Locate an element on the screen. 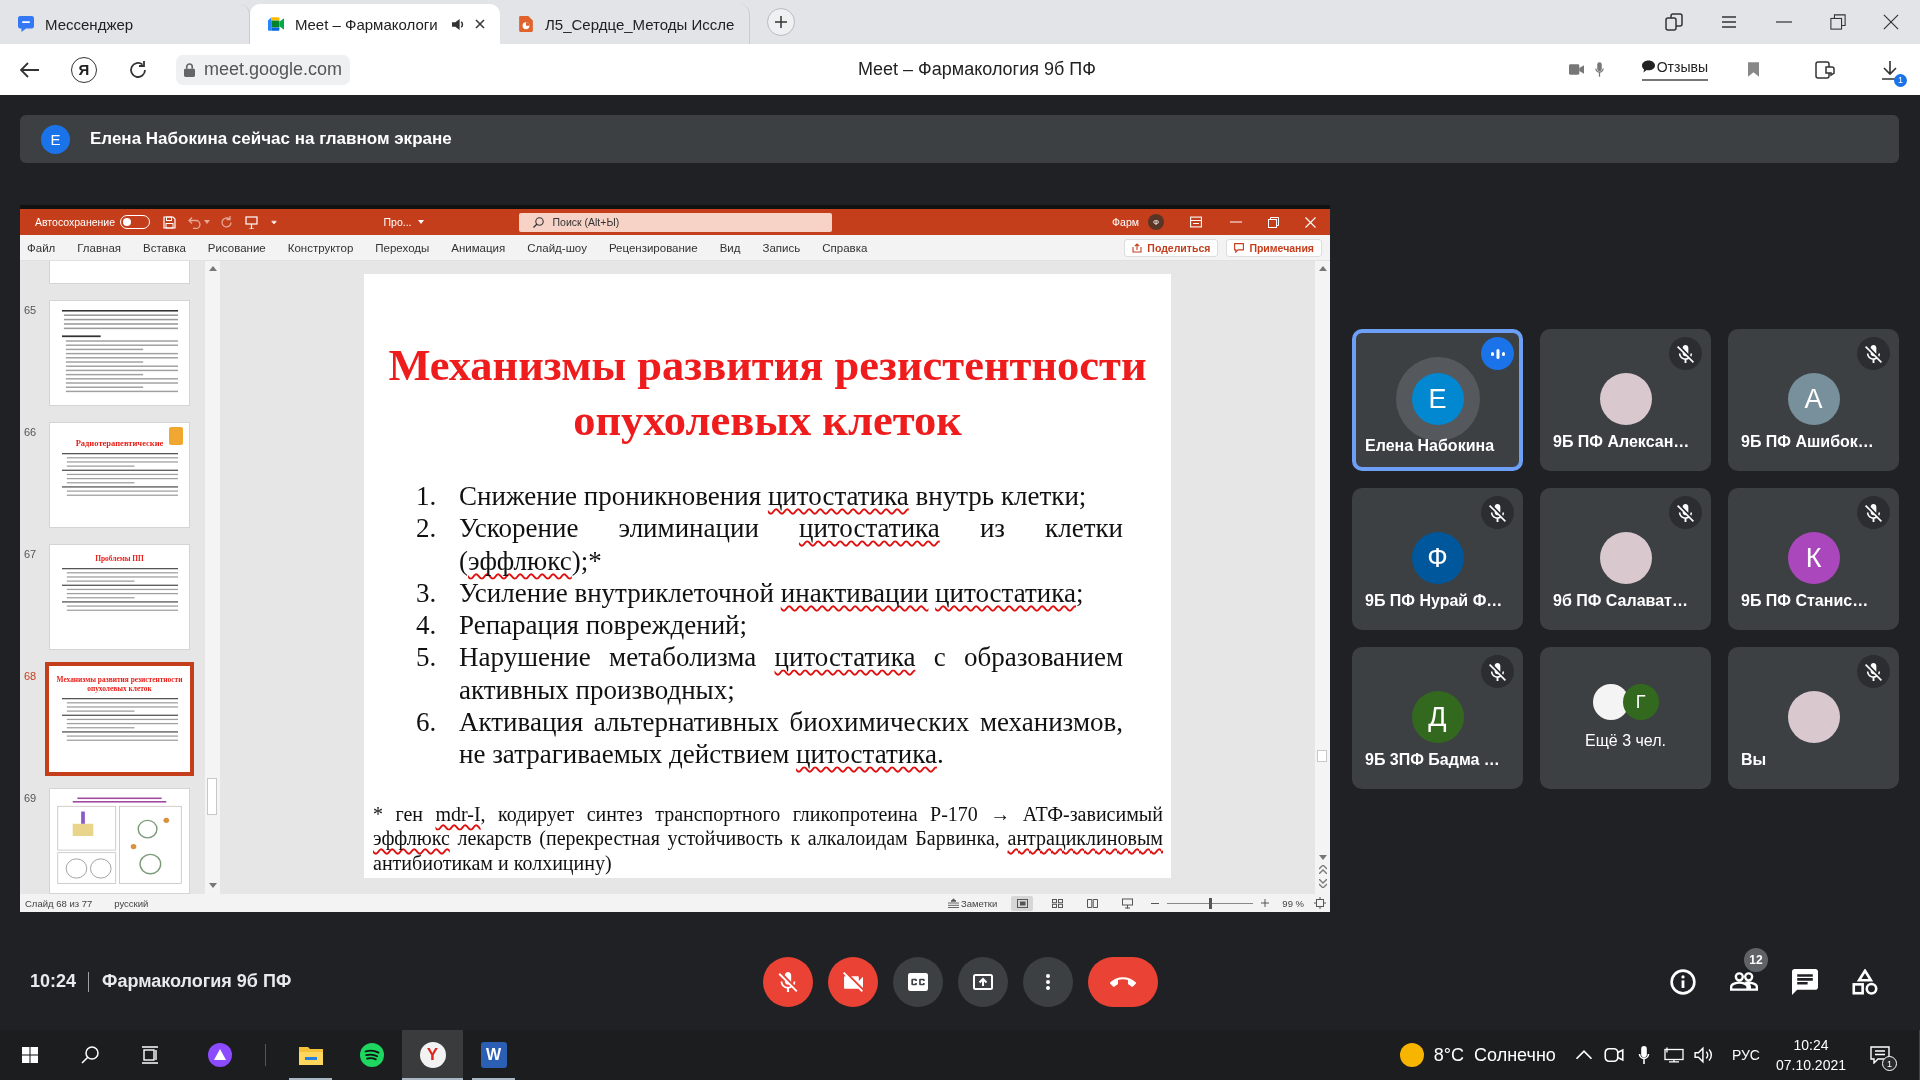  back-arrow-icon is located at coordinates (30, 69).